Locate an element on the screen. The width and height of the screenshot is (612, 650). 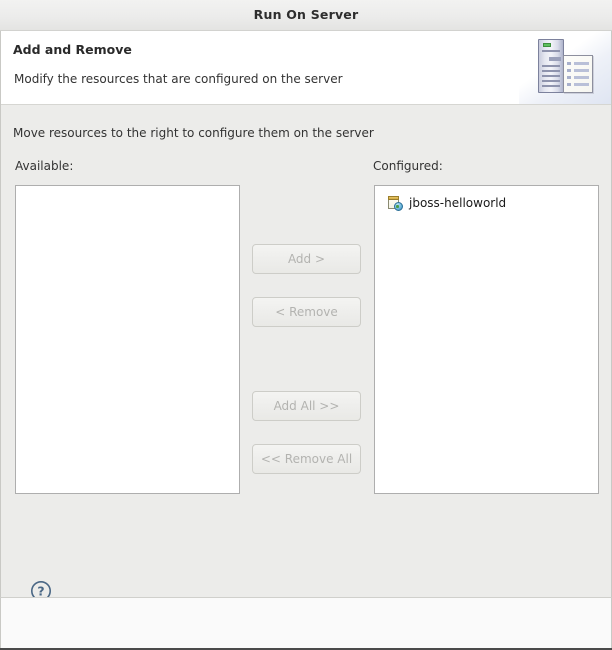
add-button: Add > is located at coordinates (306, 259).